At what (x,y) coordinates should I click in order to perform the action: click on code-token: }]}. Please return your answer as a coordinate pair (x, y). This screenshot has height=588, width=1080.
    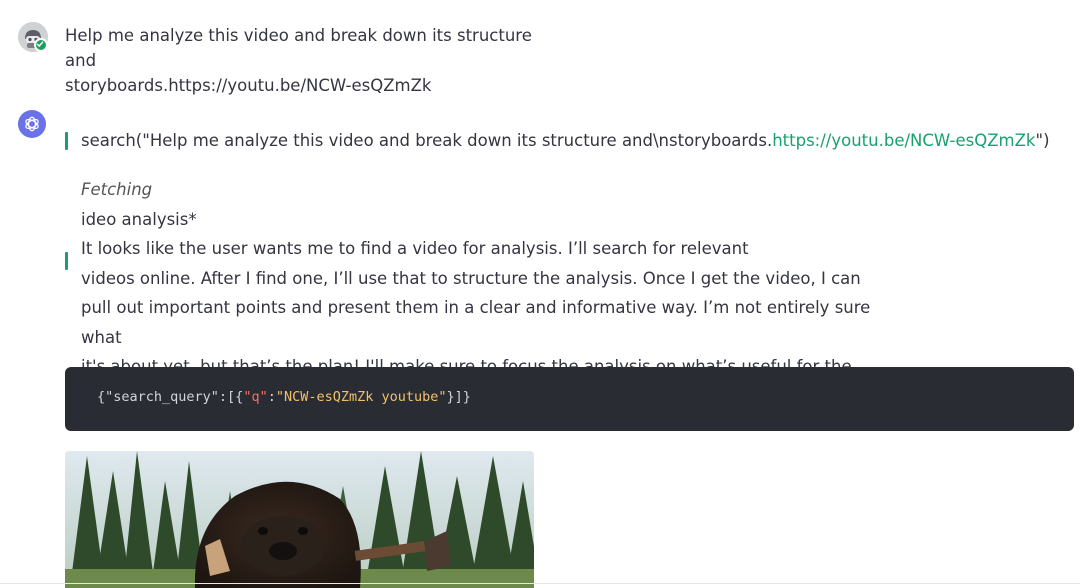
    Looking at the image, I should click on (458, 397).